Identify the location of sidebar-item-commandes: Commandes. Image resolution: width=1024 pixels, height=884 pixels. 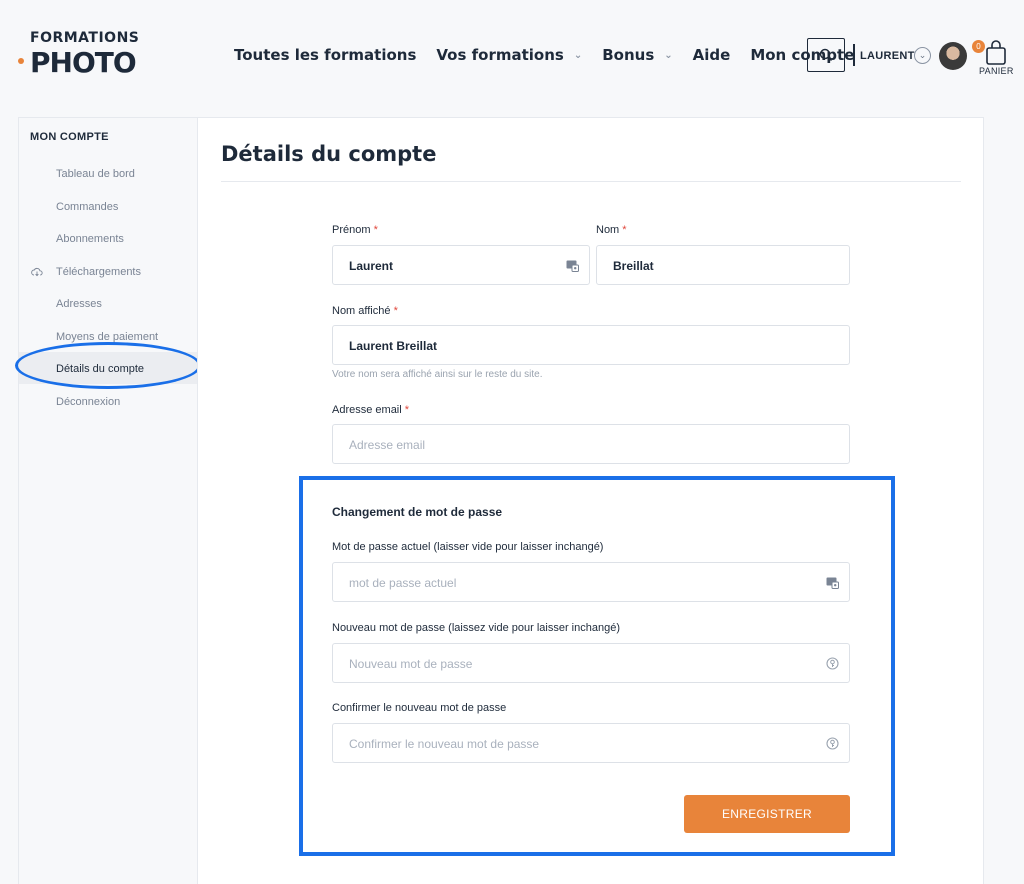
(87, 207).